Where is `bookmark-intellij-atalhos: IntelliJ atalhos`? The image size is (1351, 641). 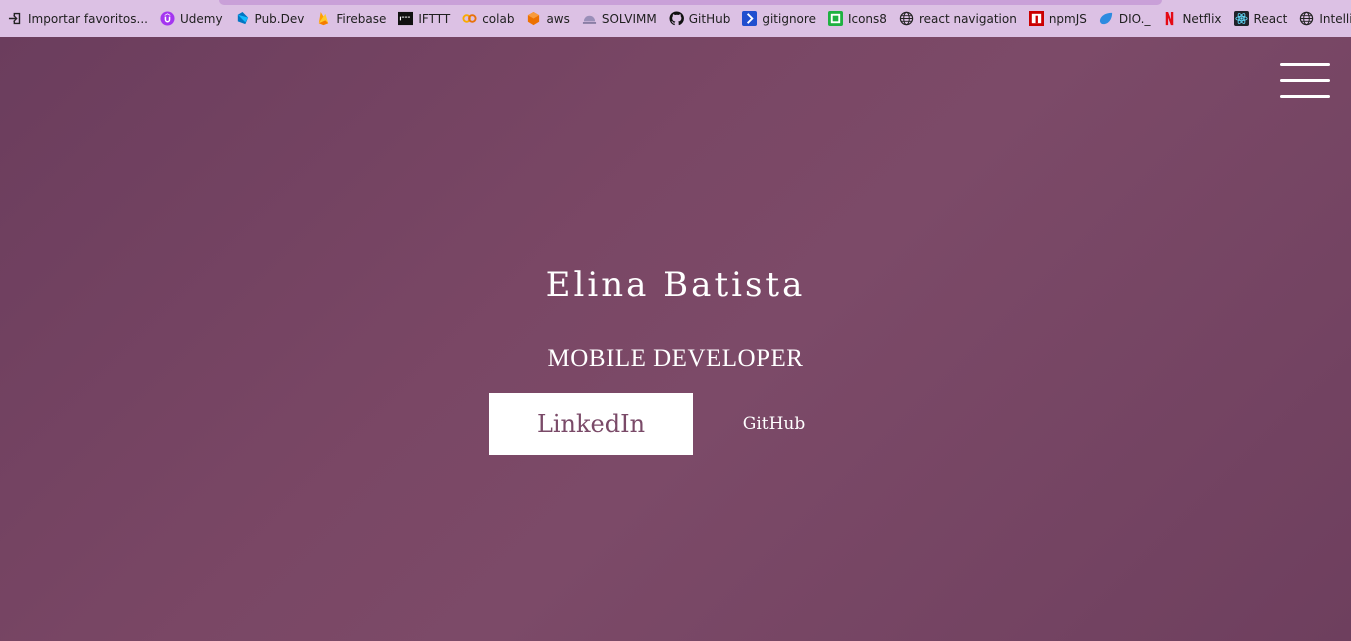
bookmark-intellij-atalhos: IntelliJ atalhos is located at coordinates (1322, 19).